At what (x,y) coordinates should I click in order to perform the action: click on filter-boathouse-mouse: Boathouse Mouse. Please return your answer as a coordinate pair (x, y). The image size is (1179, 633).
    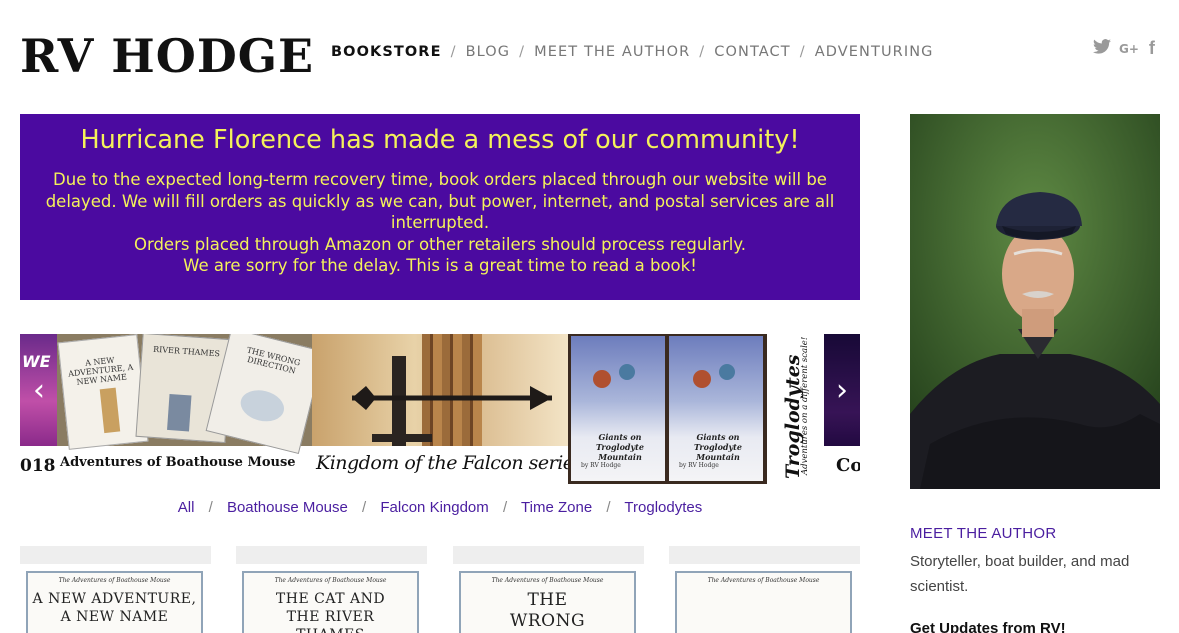
    Looking at the image, I should click on (287, 507).